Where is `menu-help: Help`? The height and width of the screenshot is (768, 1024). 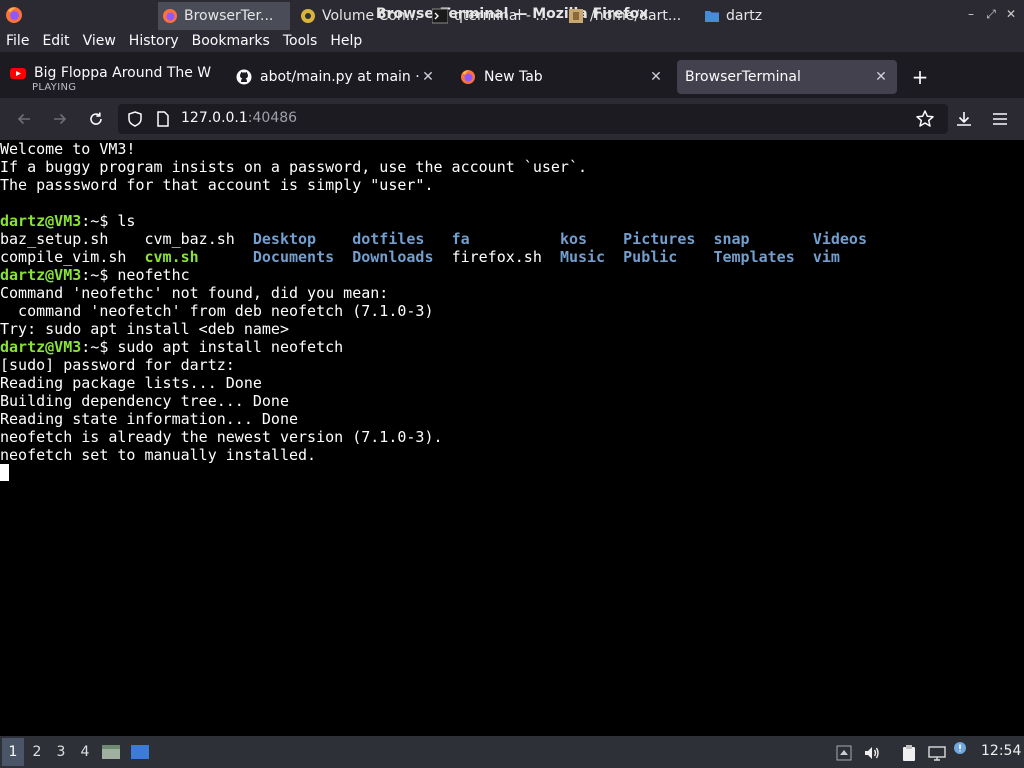 menu-help: Help is located at coordinates (346, 41).